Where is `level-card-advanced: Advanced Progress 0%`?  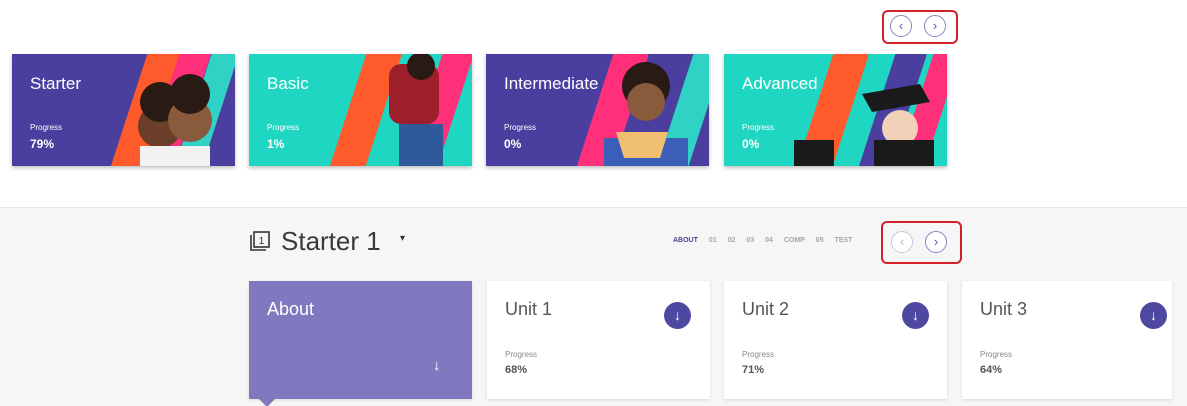
level-card-advanced: Advanced Progress 0% is located at coordinates (835, 110).